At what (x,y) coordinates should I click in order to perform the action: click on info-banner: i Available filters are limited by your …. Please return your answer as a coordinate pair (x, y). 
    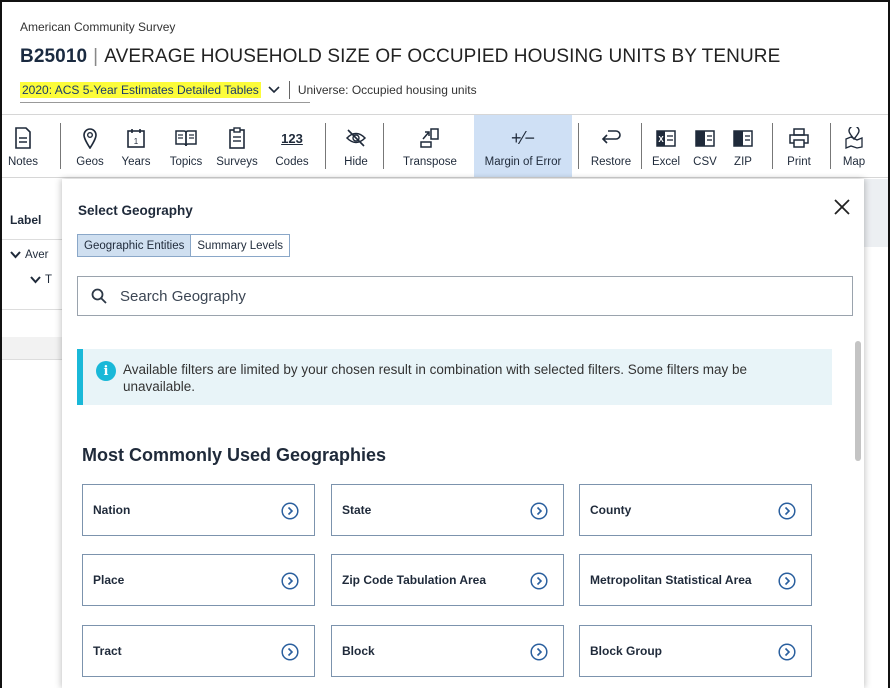
    Looking at the image, I should click on (454, 377).